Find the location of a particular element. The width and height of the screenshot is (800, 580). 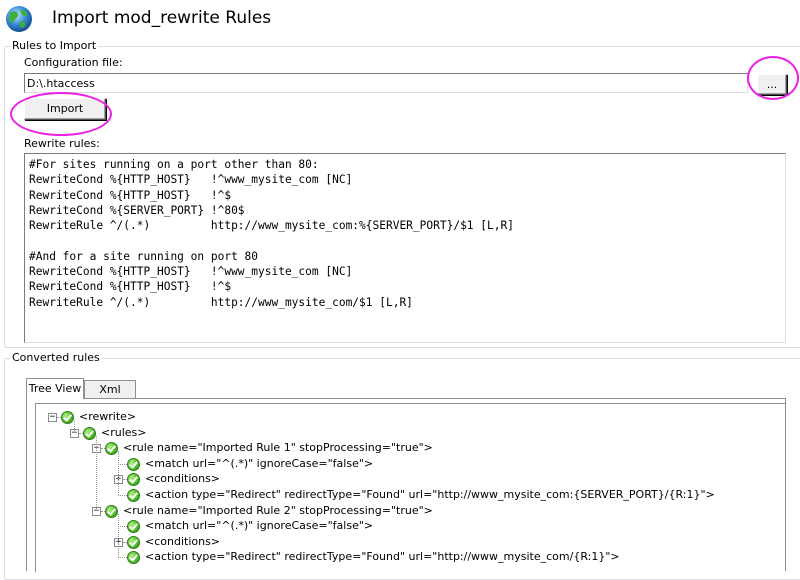

page-title: Import mod_rewrite Rules is located at coordinates (162, 18).